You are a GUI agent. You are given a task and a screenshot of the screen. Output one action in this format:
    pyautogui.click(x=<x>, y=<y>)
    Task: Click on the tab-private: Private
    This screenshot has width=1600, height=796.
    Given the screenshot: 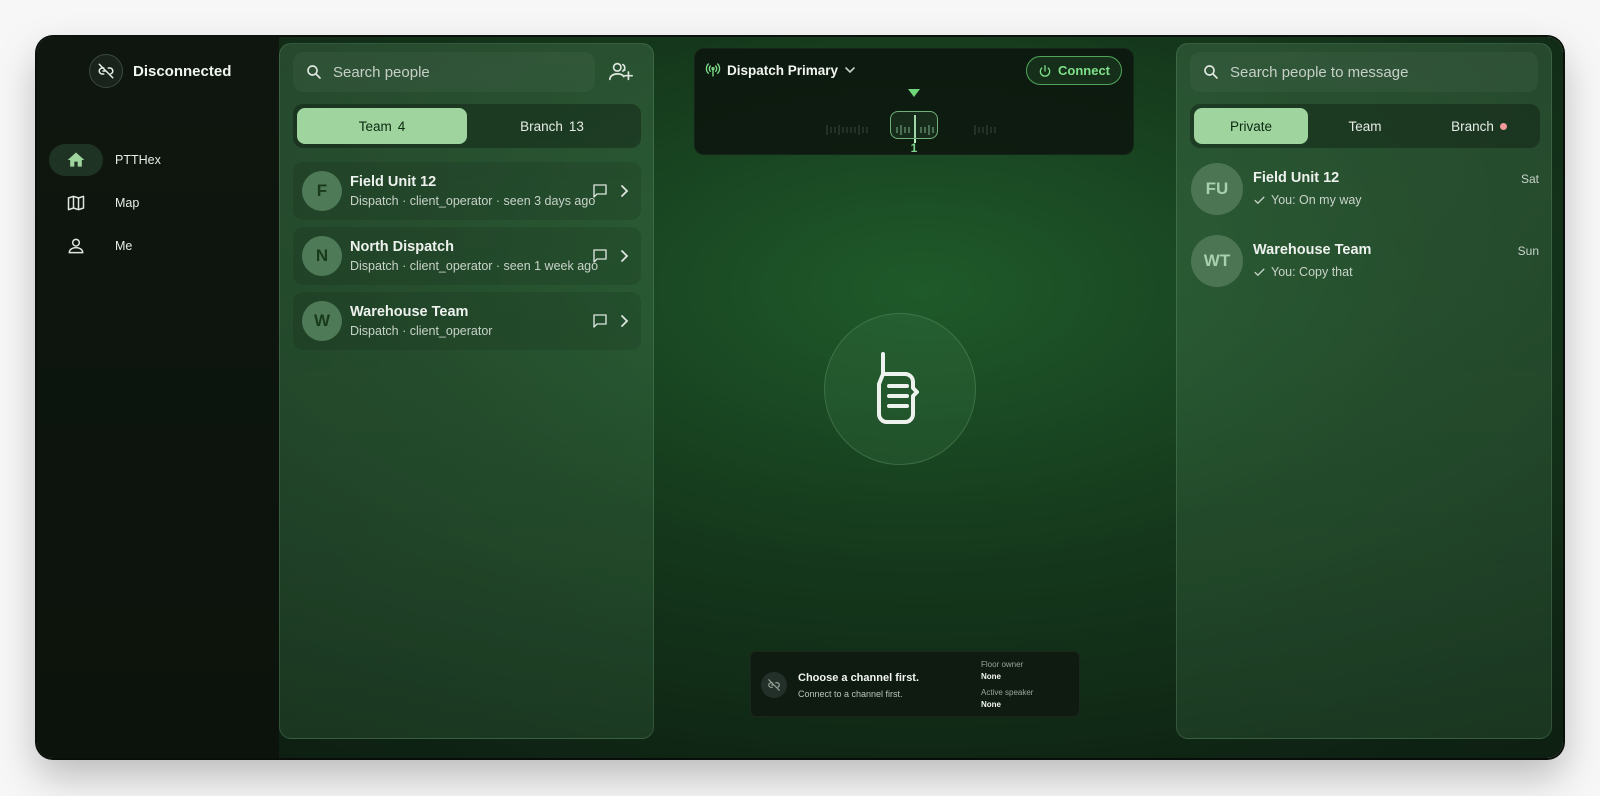 What is the action you would take?
    pyautogui.click(x=1251, y=126)
    